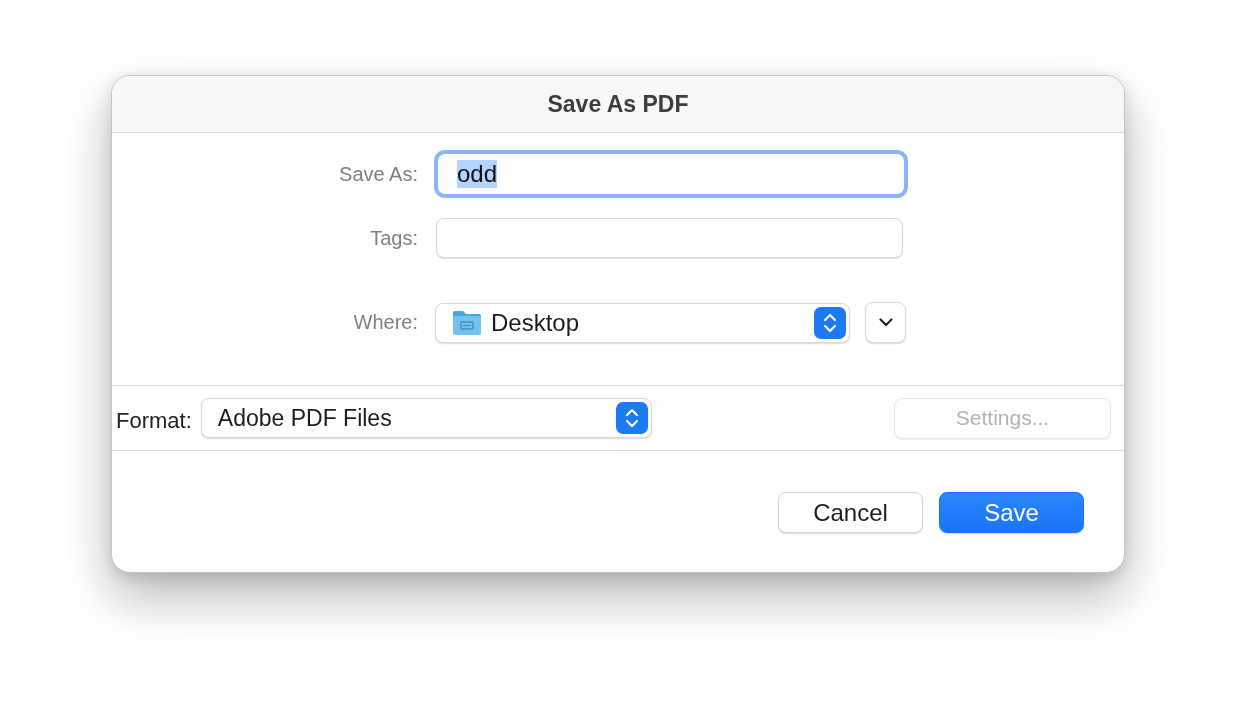 This screenshot has height=720, width=1236. What do you see at coordinates (1011, 512) in the screenshot?
I see `default-button: Save` at bounding box center [1011, 512].